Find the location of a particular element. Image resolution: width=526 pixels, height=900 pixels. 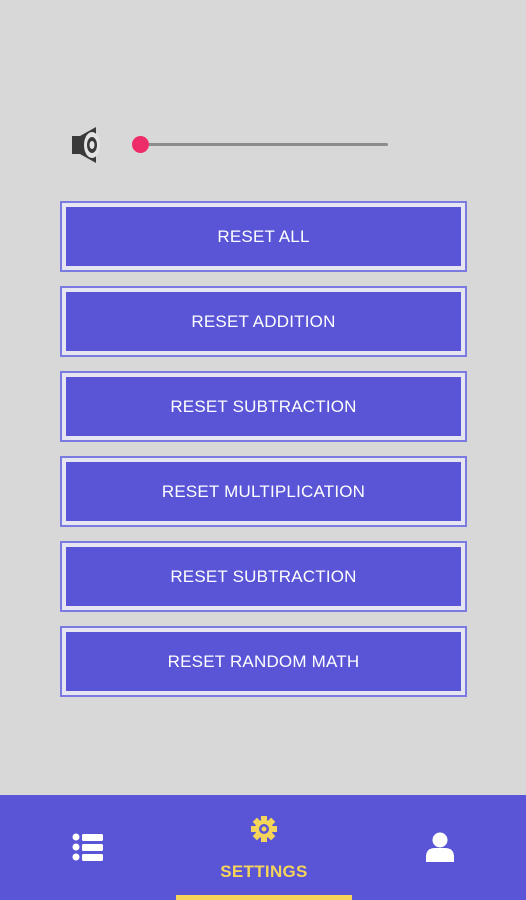

reset-all-label: RESET ALL is located at coordinates (263, 236).